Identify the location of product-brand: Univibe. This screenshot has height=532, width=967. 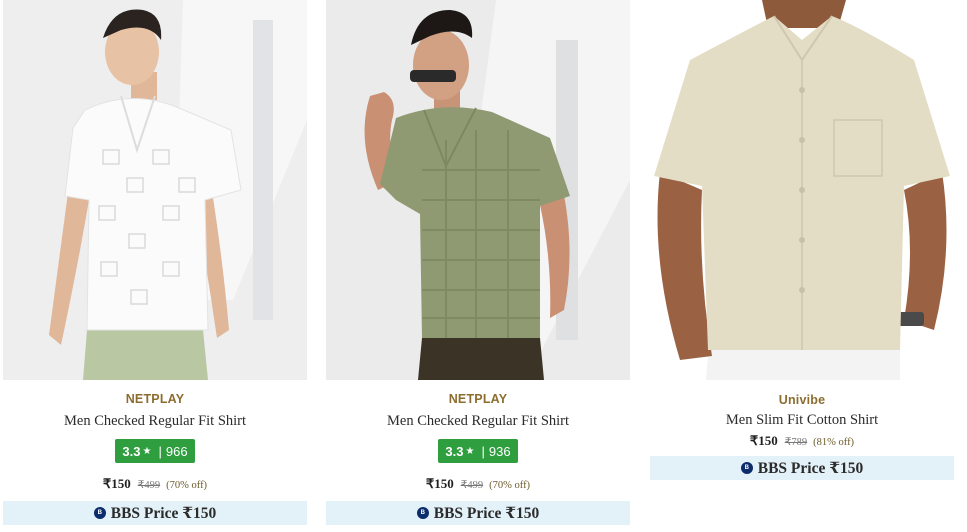
(802, 400).